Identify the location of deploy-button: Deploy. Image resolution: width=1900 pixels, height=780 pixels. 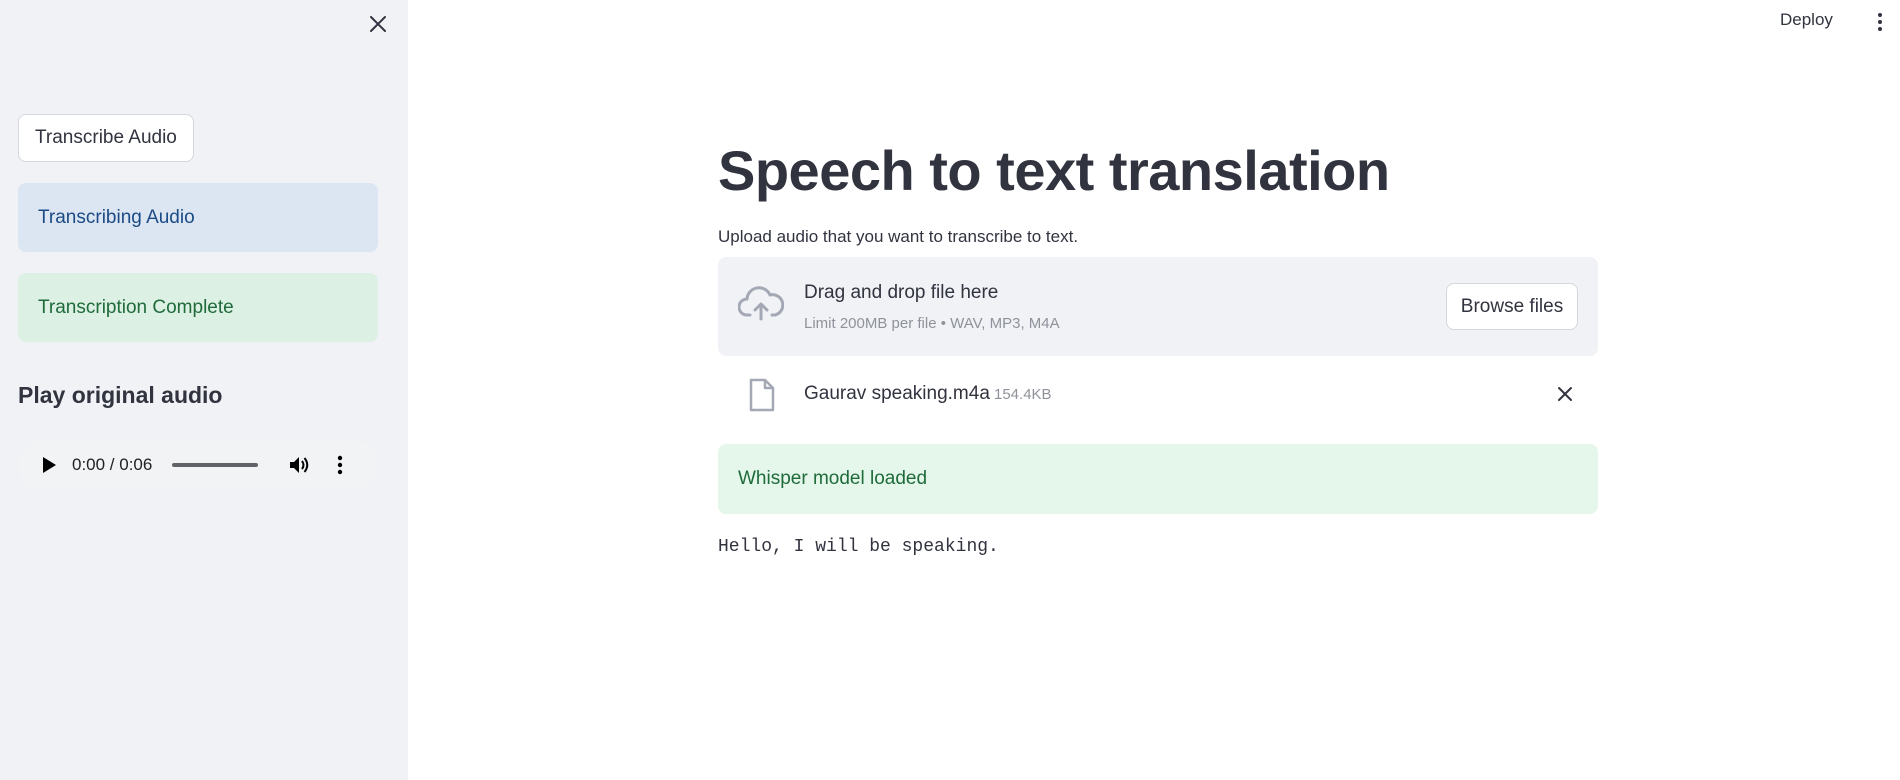
(1806, 22).